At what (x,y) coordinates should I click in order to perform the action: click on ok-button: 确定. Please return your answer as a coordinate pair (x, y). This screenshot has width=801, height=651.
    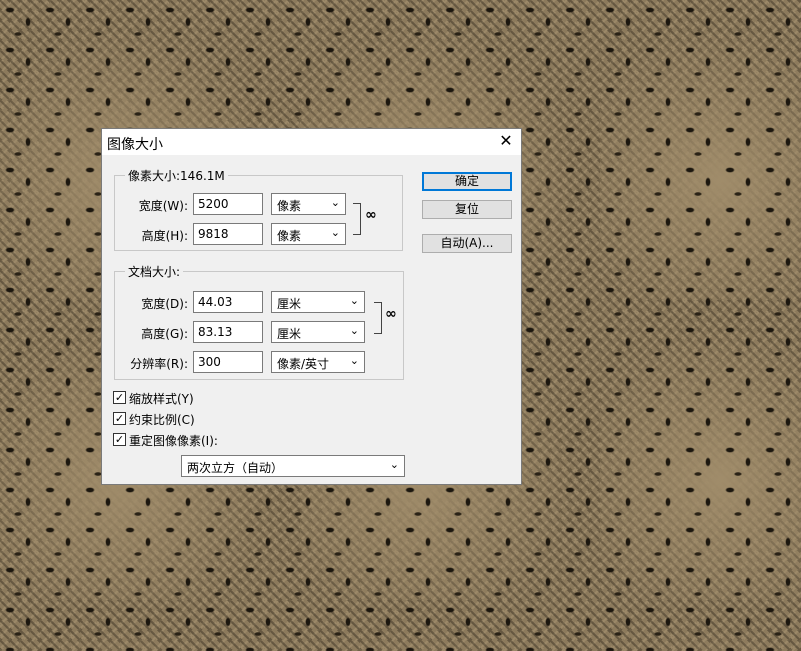
    Looking at the image, I should click on (467, 181).